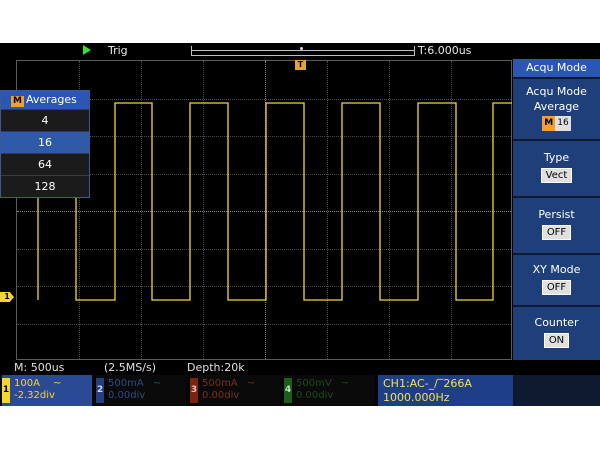 The height and width of the screenshot is (450, 600). Describe the element at coordinates (556, 232) in the screenshot. I see `persist-value: OFF` at that location.